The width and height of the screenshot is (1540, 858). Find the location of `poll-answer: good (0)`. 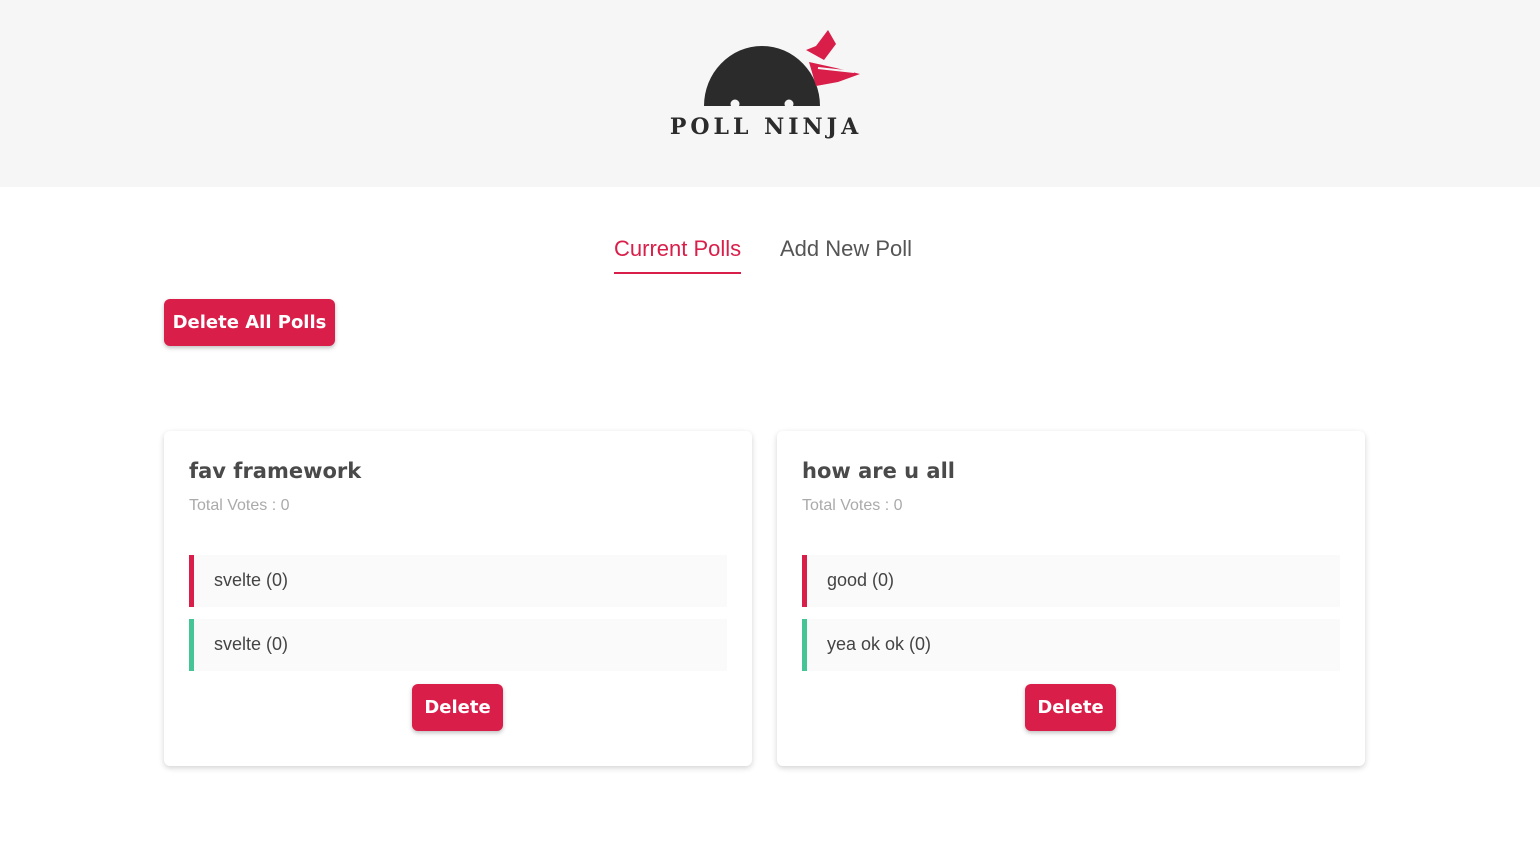

poll-answer: good (0) is located at coordinates (1071, 581).